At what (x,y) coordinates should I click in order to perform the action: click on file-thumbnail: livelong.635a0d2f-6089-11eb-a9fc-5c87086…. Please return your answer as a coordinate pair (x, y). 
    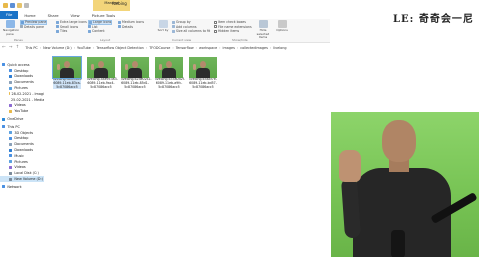
    Looking at the image, I should click on (170, 73).